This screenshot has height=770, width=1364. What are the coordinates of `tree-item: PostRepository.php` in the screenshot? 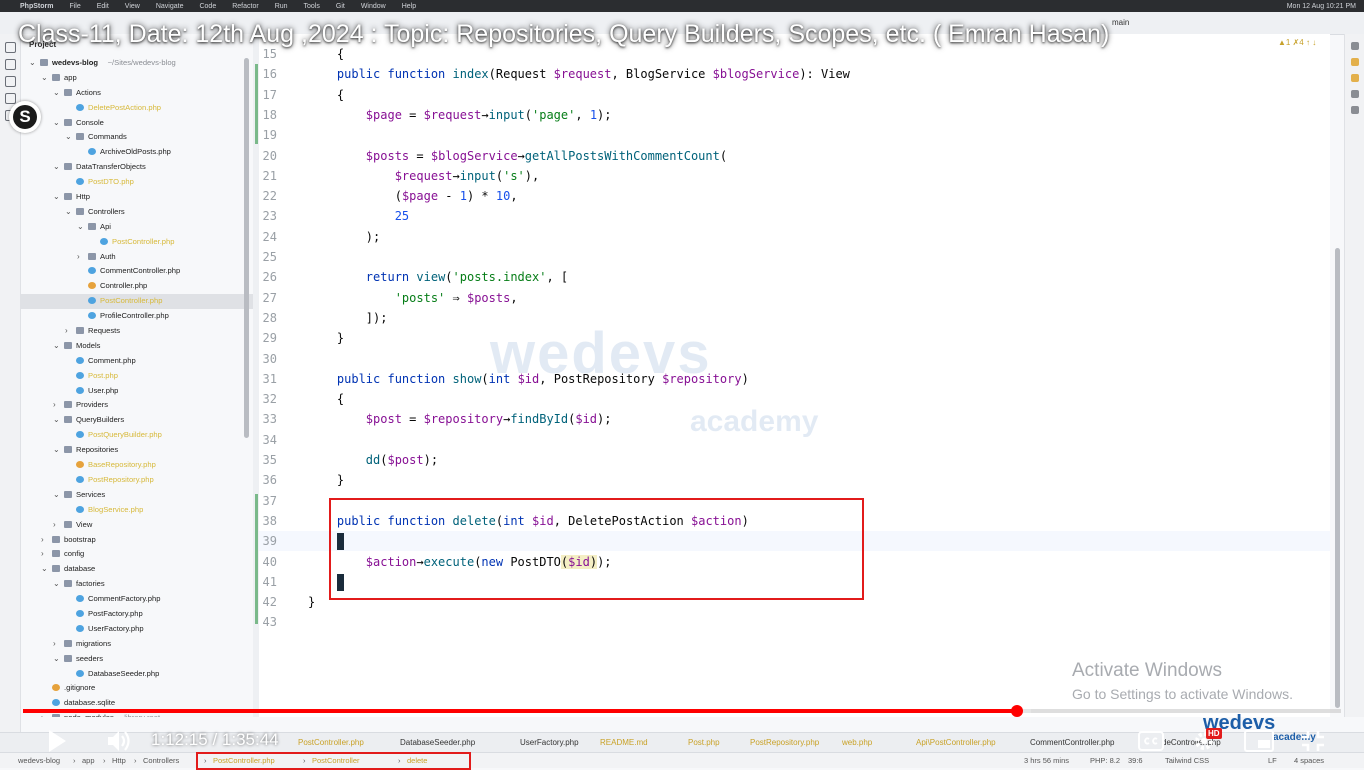 It's located at (137, 480).